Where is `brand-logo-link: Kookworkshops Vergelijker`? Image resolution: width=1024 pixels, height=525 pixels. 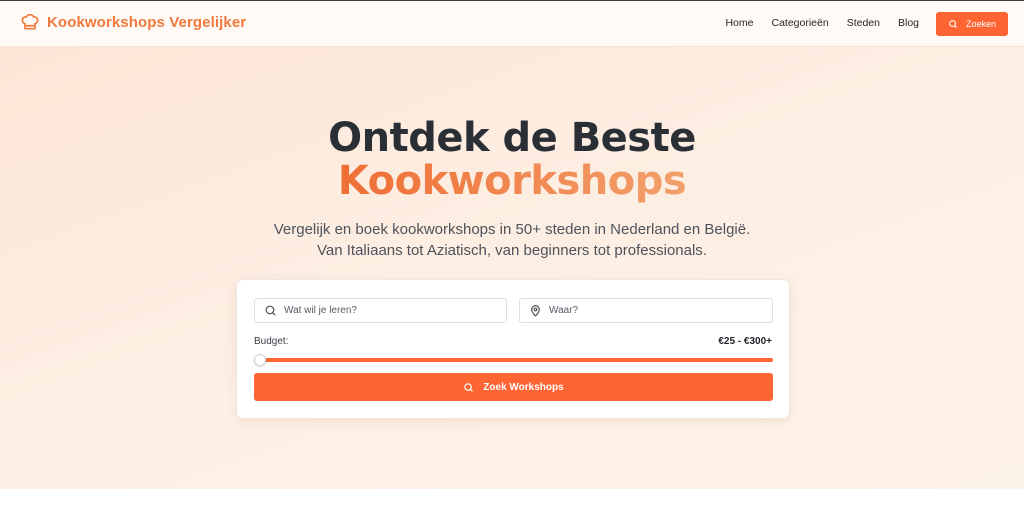
brand-logo-link: Kookworkshops Vergelijker is located at coordinates (133, 22).